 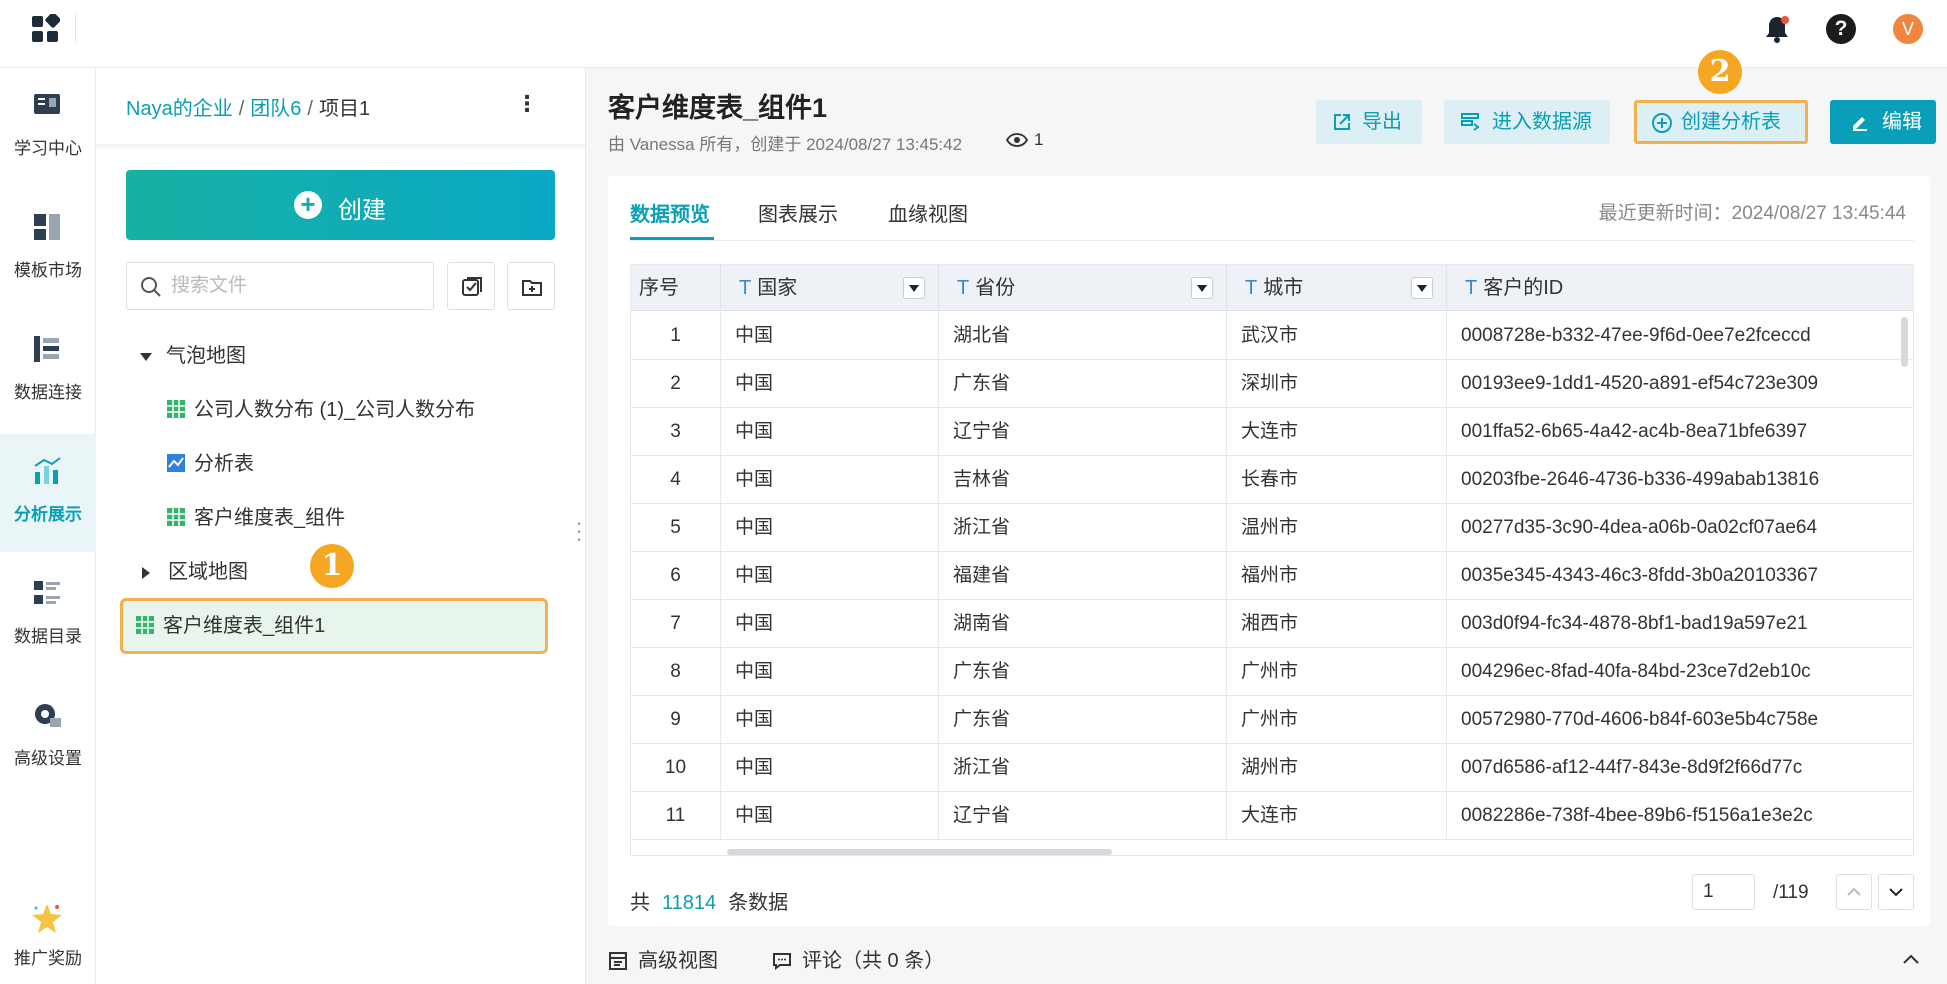 I want to click on prev-page-button, so click(x=1854, y=892).